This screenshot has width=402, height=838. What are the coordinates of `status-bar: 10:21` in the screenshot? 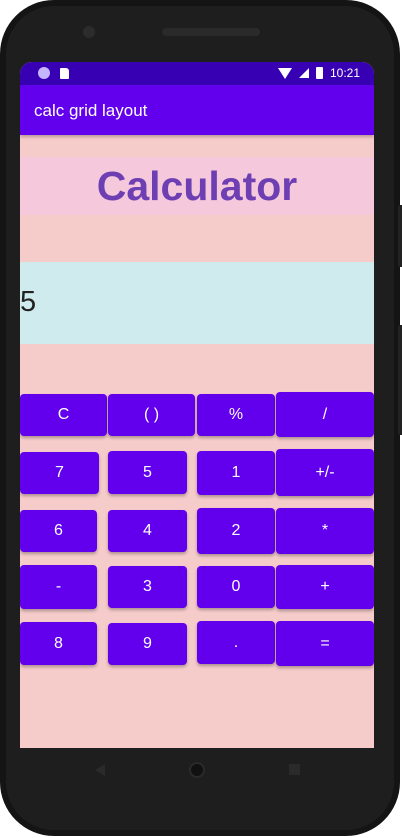 It's located at (197, 73).